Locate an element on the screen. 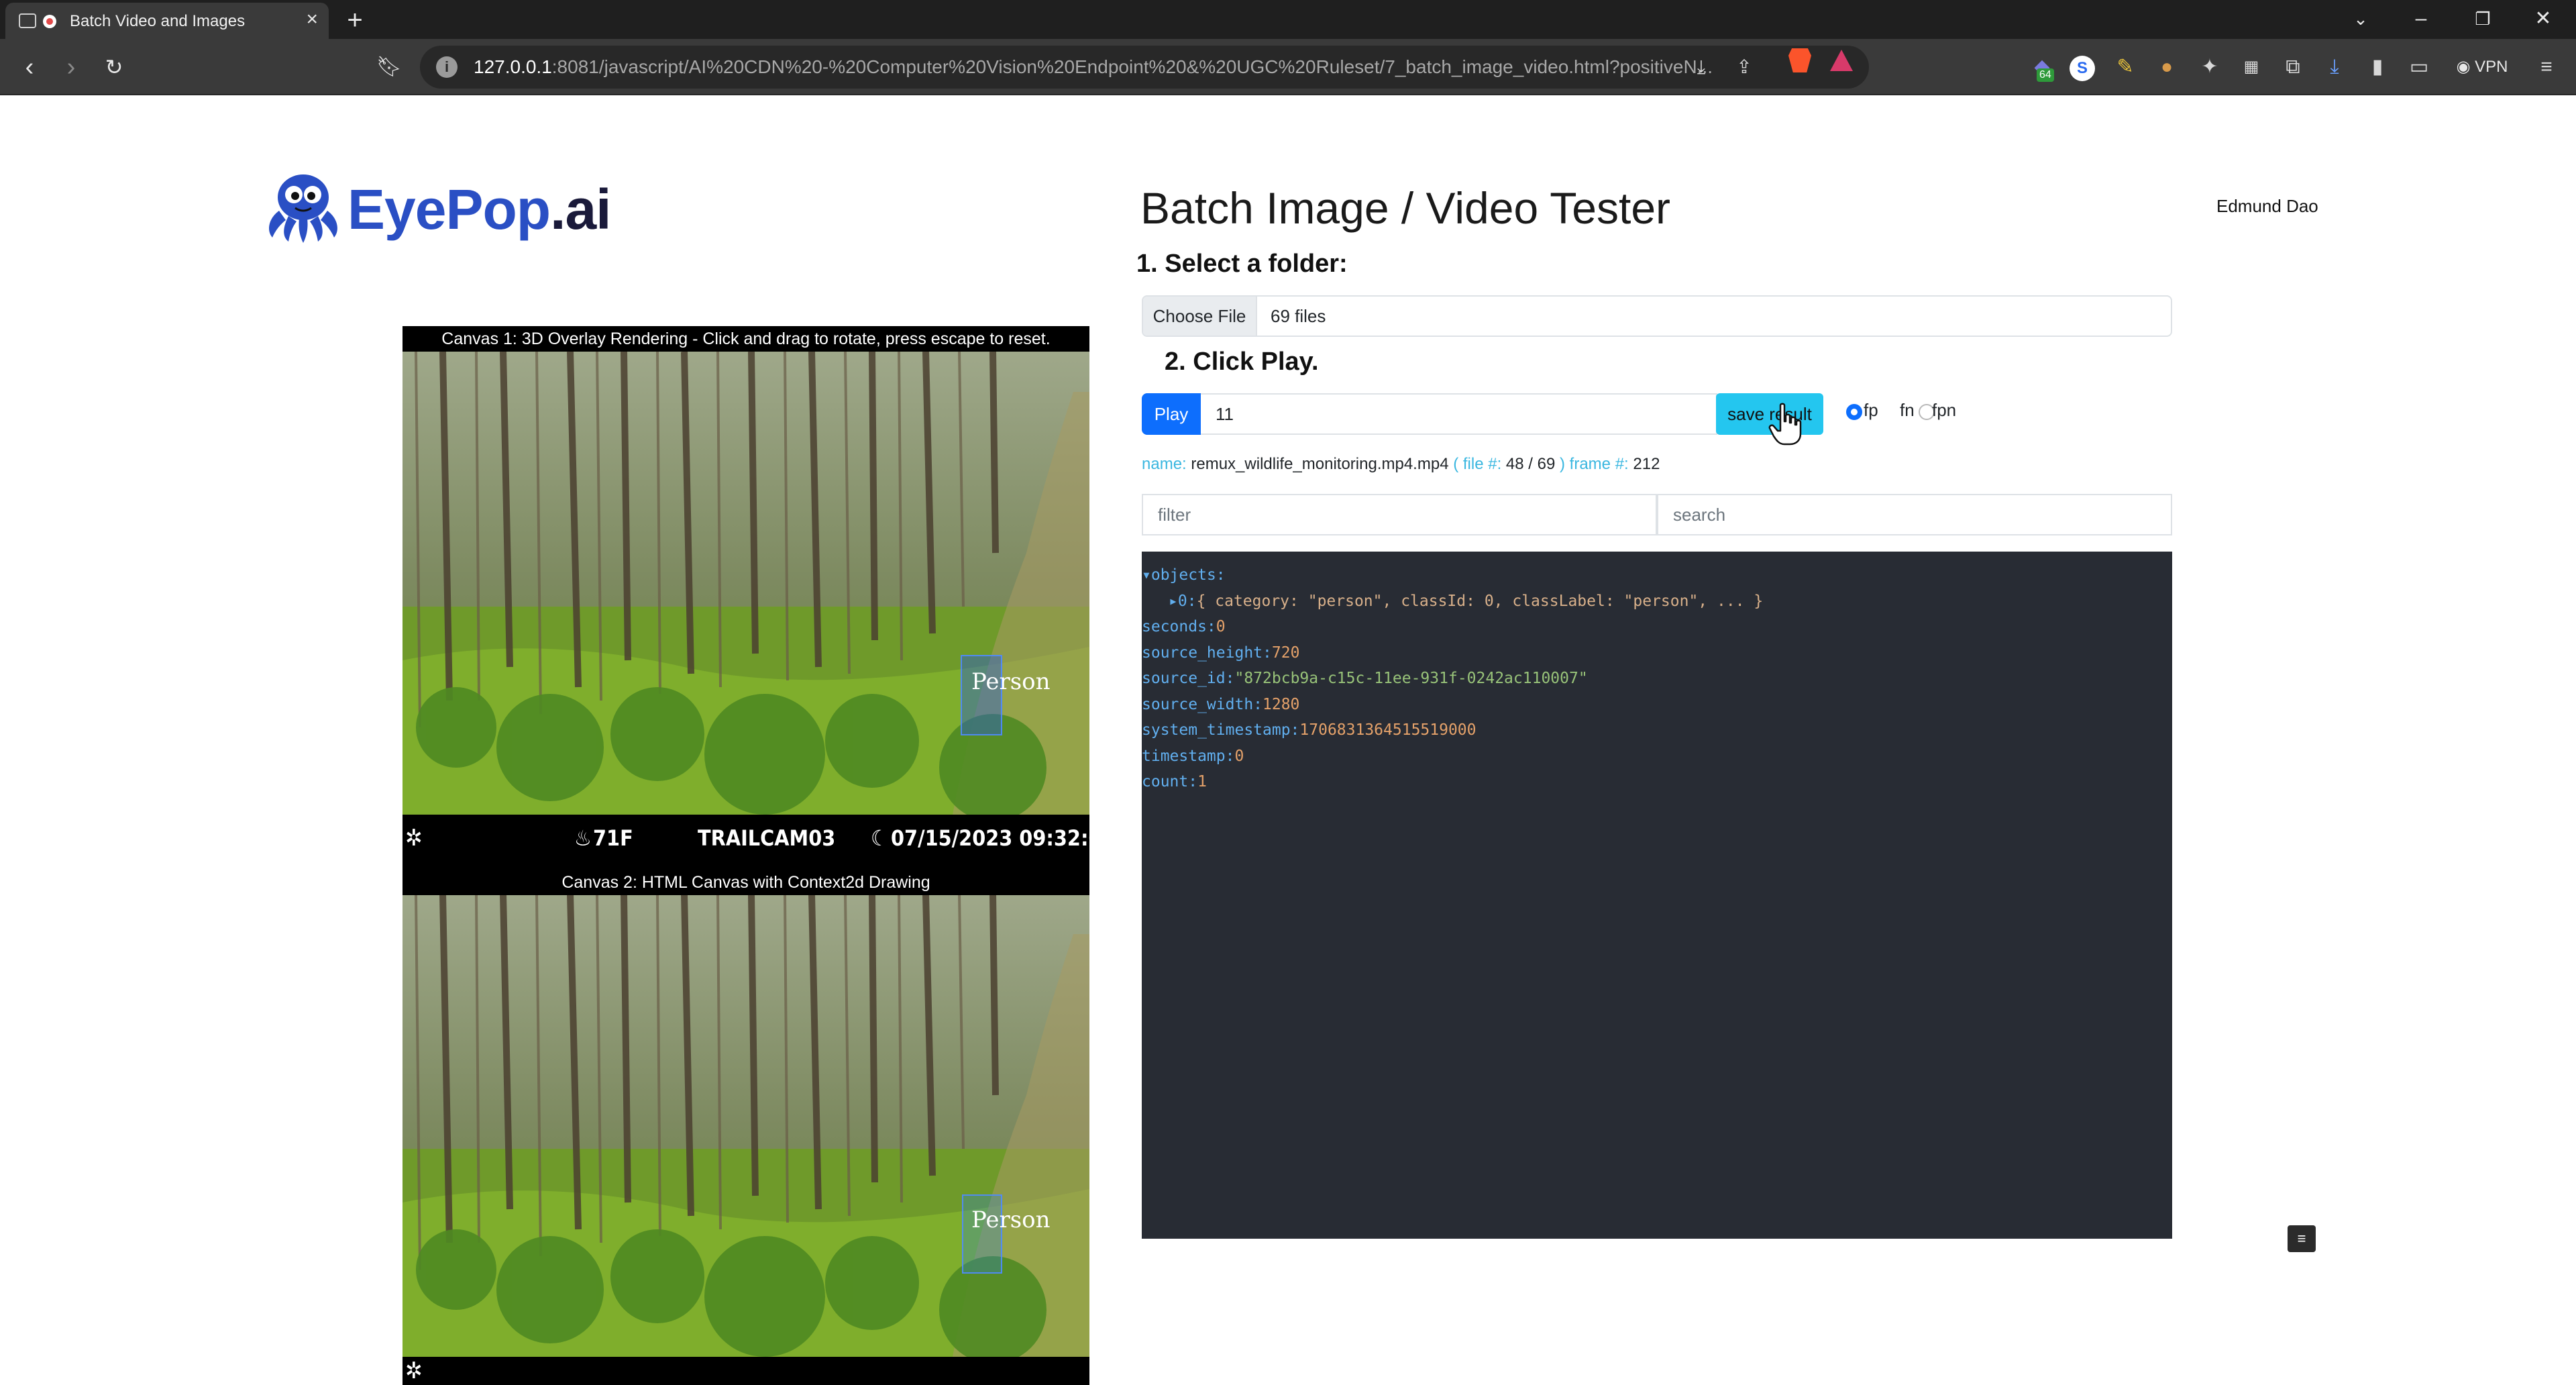  restore-button: ❐ is located at coordinates (2483, 18).